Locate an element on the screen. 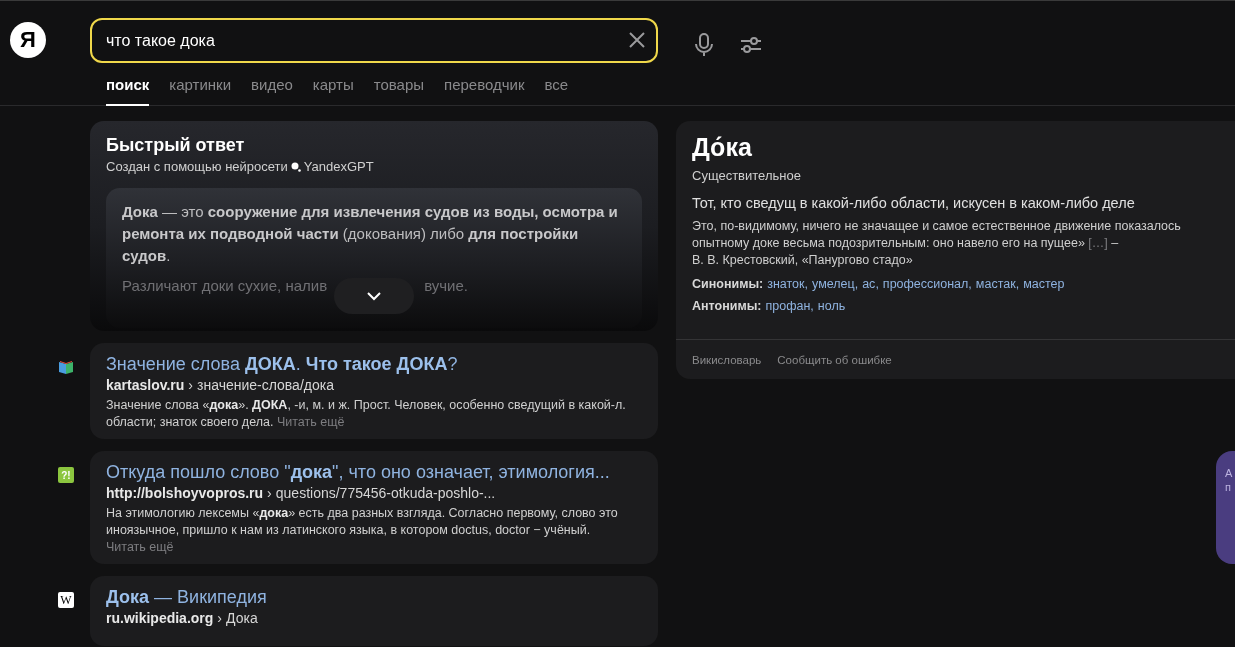  result-snippet: На этимологию лексемы «дока» есть два разных взгляда. Согласно первому, слово это иноязычное, пришло к нам из латинского языка, в котором doctus, doctor − учёный. Читать ещё is located at coordinates (362, 530).